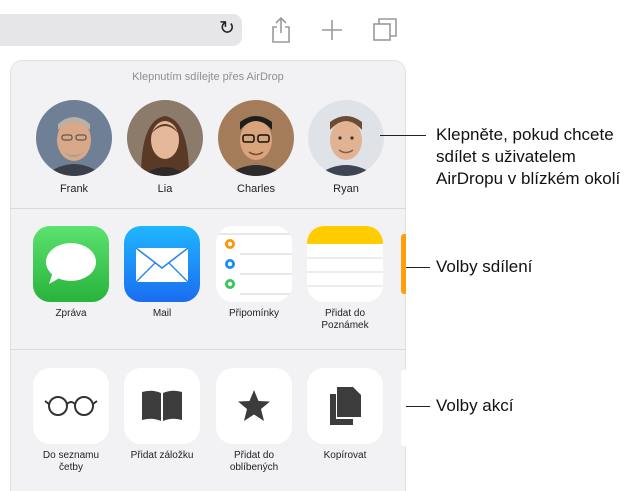 The image size is (636, 491). I want to click on more-share-option-peek, so click(403, 264).